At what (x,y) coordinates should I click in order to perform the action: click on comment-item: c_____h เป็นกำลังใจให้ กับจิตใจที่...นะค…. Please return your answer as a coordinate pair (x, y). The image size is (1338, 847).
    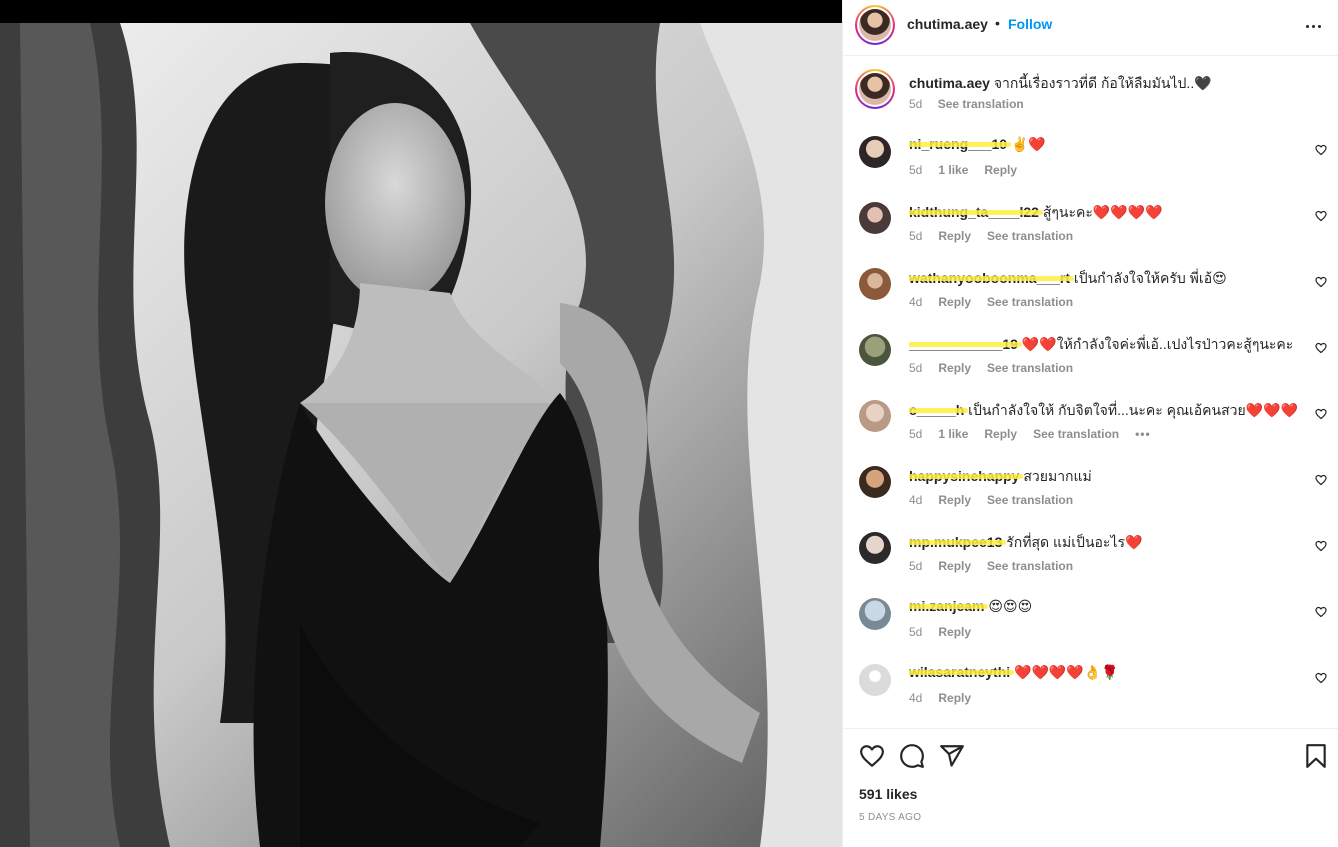
    Looking at the image, I should click on (1090, 423).